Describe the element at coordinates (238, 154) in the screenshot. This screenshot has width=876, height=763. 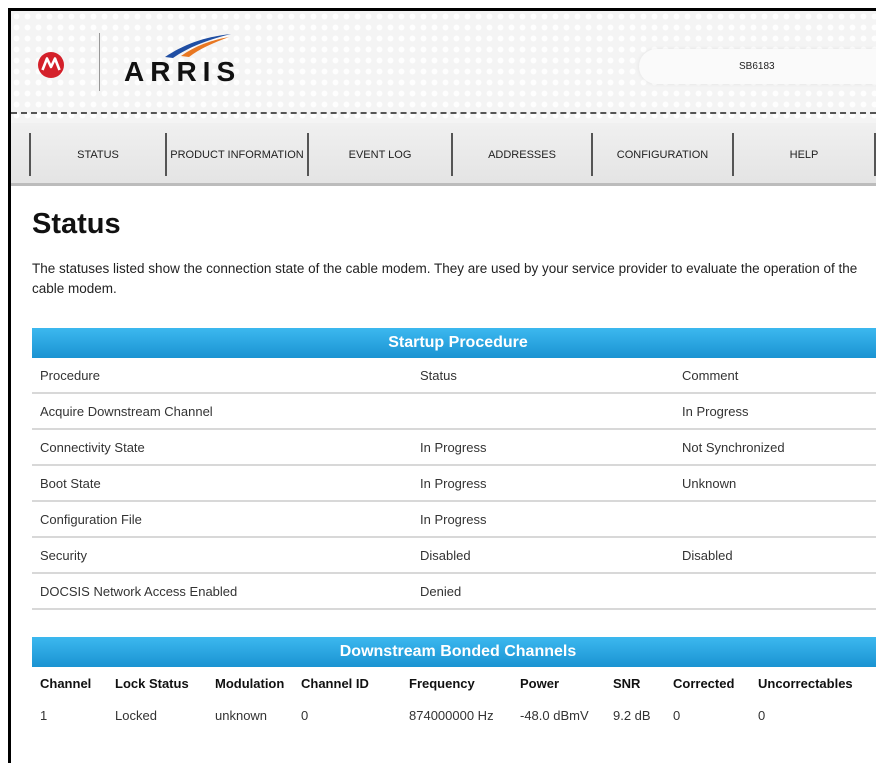
I see `tab-product-information: PRODUCT INFORMATION` at that location.